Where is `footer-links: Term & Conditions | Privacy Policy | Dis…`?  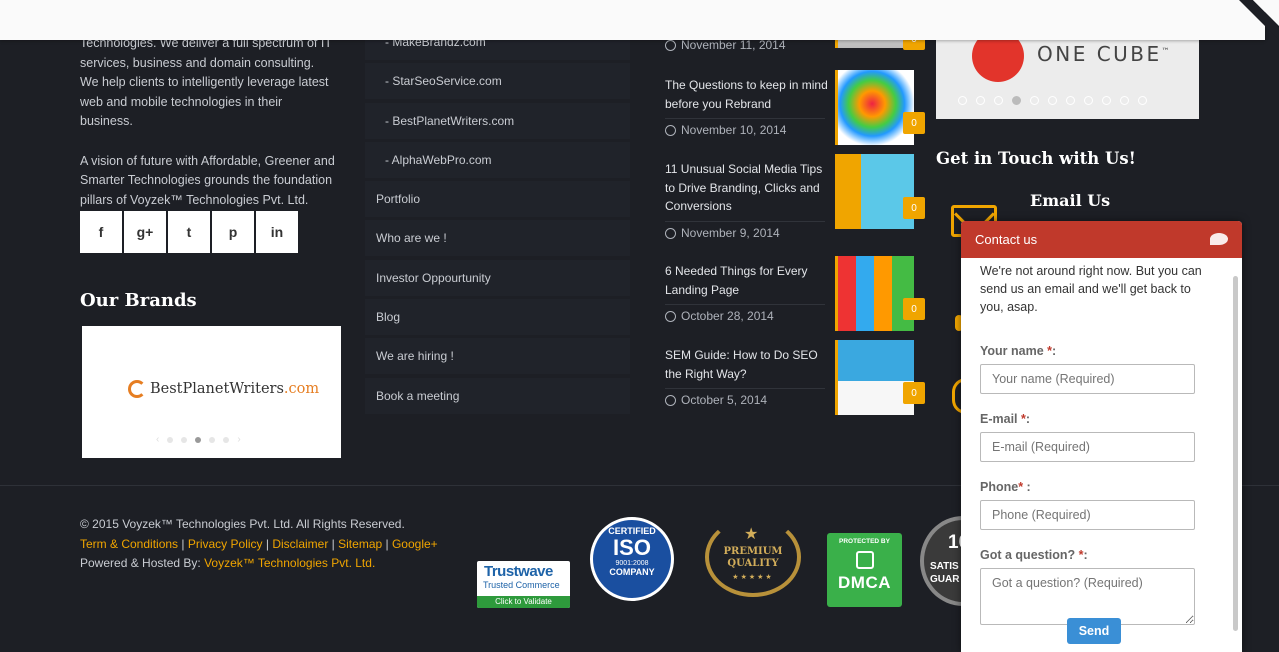
footer-links: Term & Conditions | Privacy Policy | Dis… is located at coordinates (259, 543).